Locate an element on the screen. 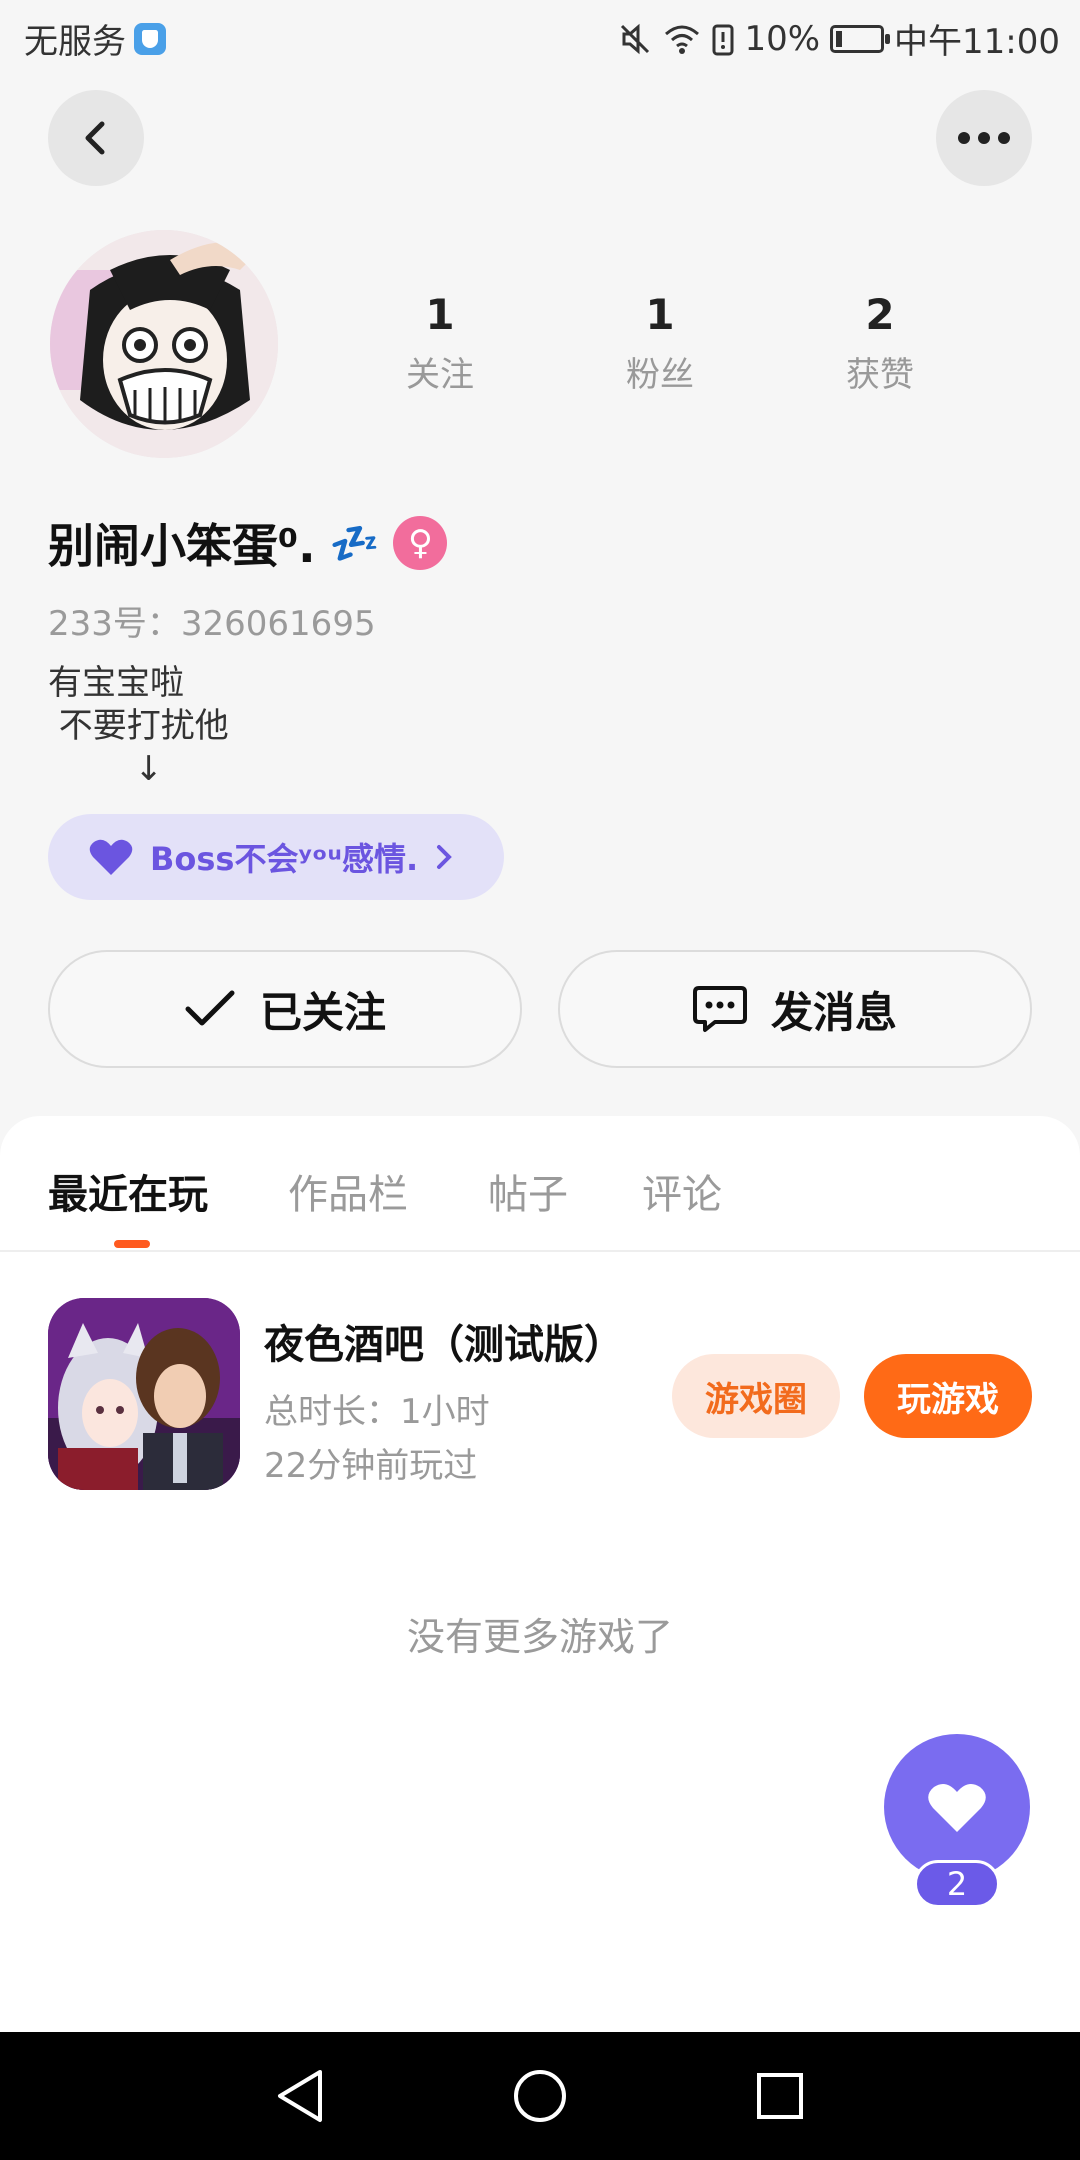 The image size is (1080, 2160). game-duration: 总时长：1小时 is located at coordinates (377, 1412).